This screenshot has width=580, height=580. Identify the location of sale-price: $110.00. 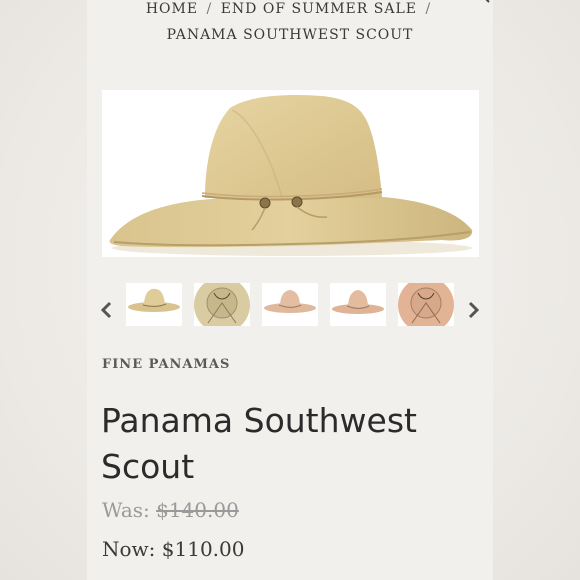
(203, 549).